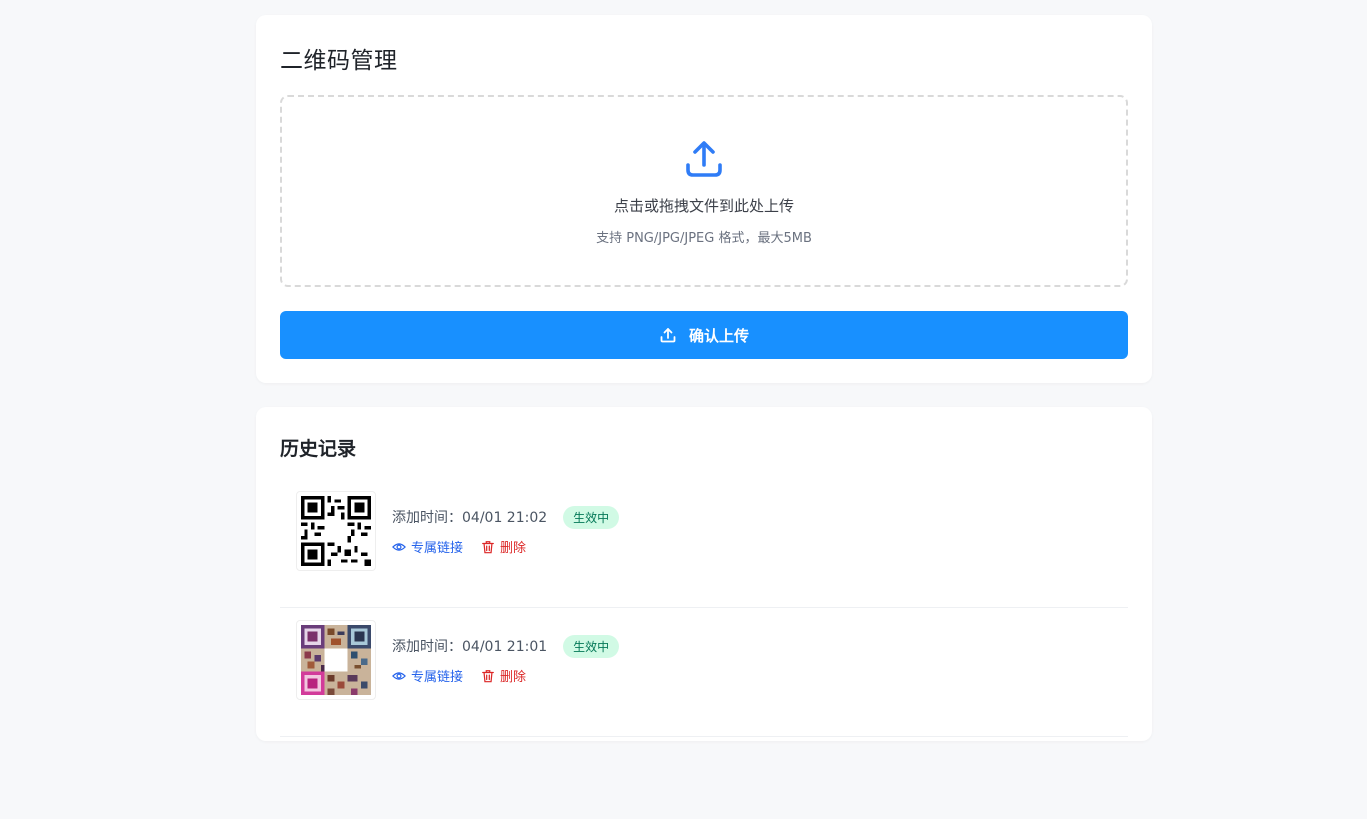 This screenshot has width=1367, height=819. I want to click on added-time: 添加时间：04/01 21:02, so click(470, 518).